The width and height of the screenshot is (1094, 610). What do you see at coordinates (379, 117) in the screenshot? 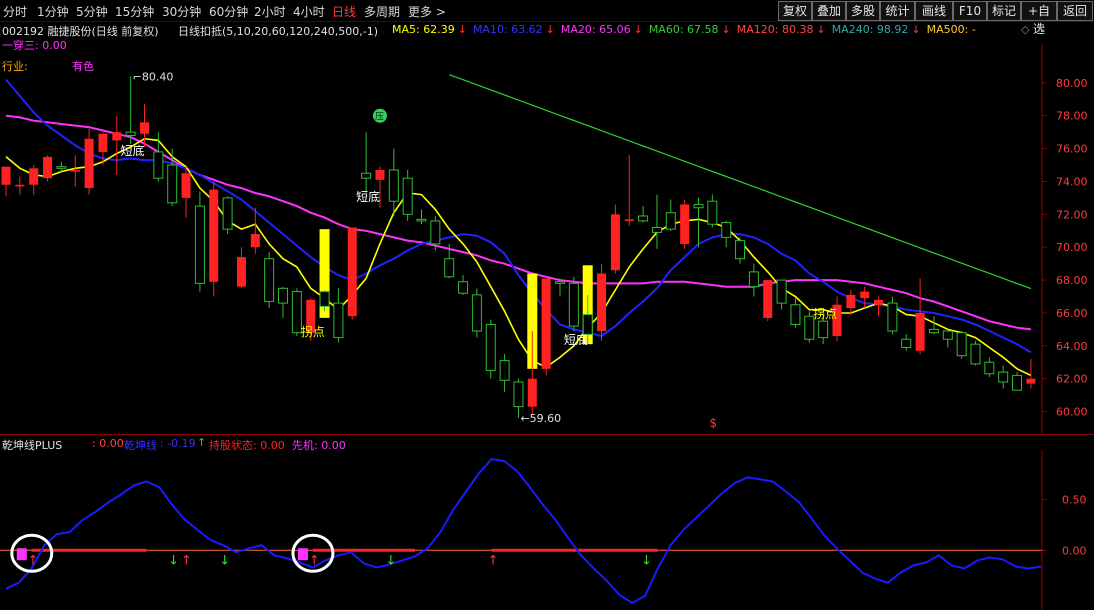
I see `pressure-marker-label: 压` at bounding box center [379, 117].